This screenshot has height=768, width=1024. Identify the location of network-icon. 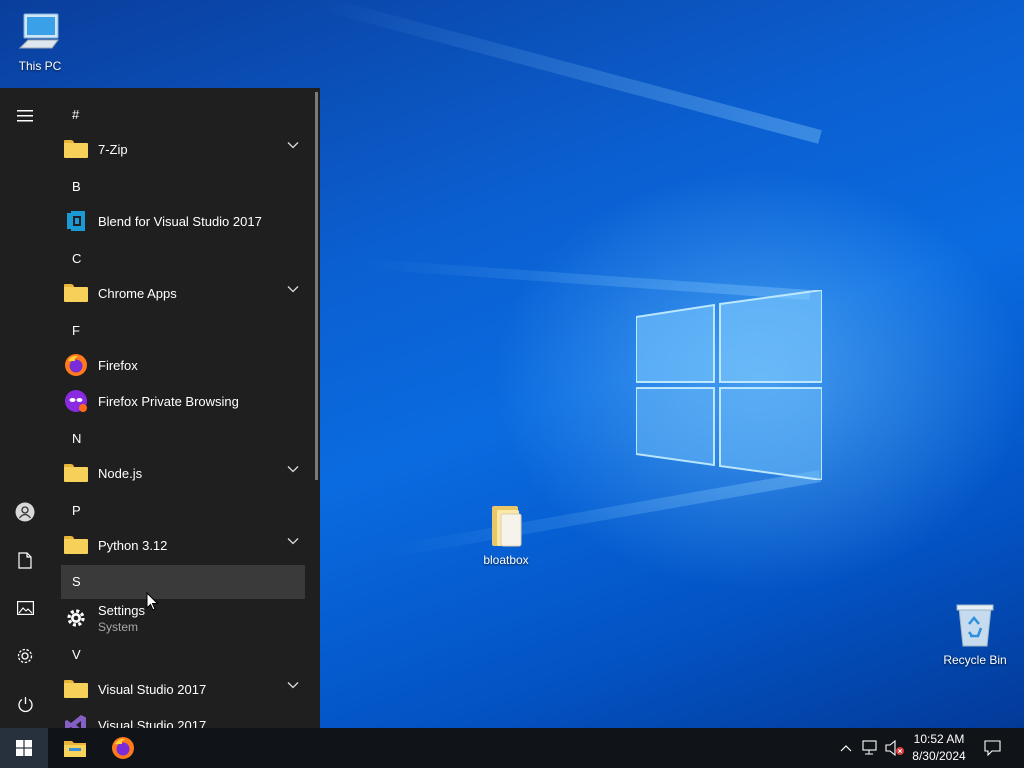
(869, 747).